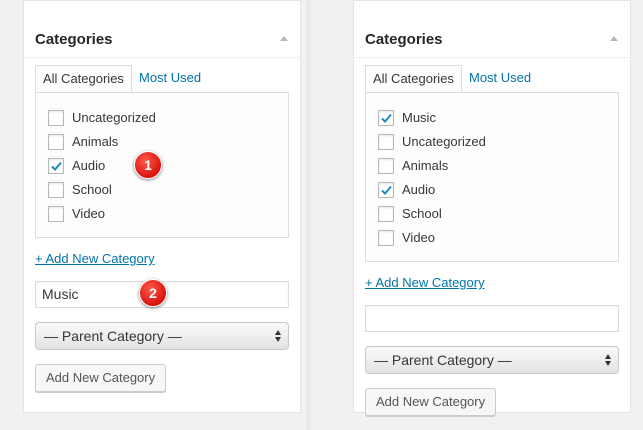  I want to click on category-checklist: Uncategorized Animals Audio School Video, so click(162, 165).